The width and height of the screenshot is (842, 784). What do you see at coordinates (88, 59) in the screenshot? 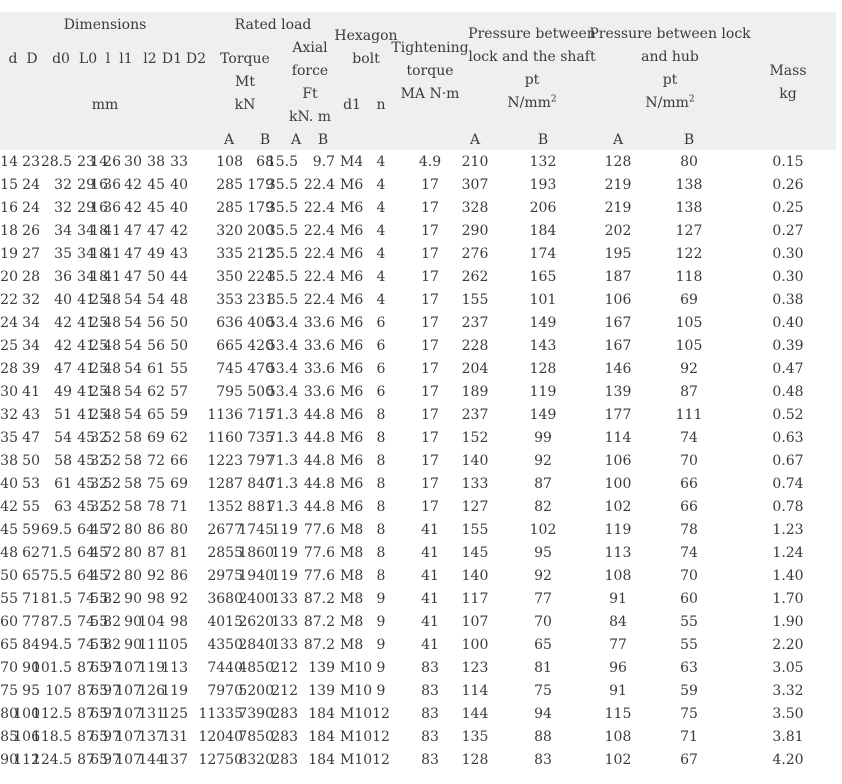
I see `col-L0-header: L0` at bounding box center [88, 59].